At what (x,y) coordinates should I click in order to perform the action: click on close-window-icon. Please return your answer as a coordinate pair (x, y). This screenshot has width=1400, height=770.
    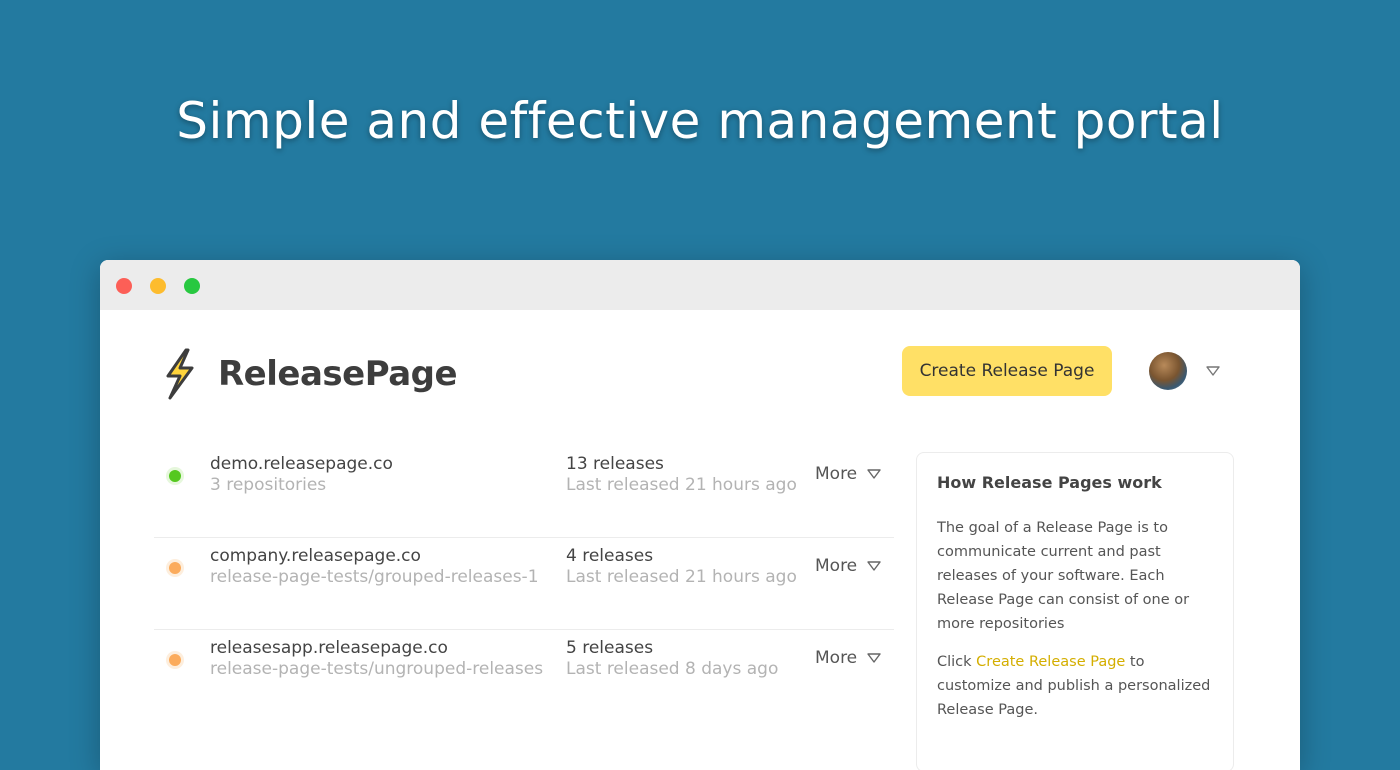
    Looking at the image, I should click on (124, 286).